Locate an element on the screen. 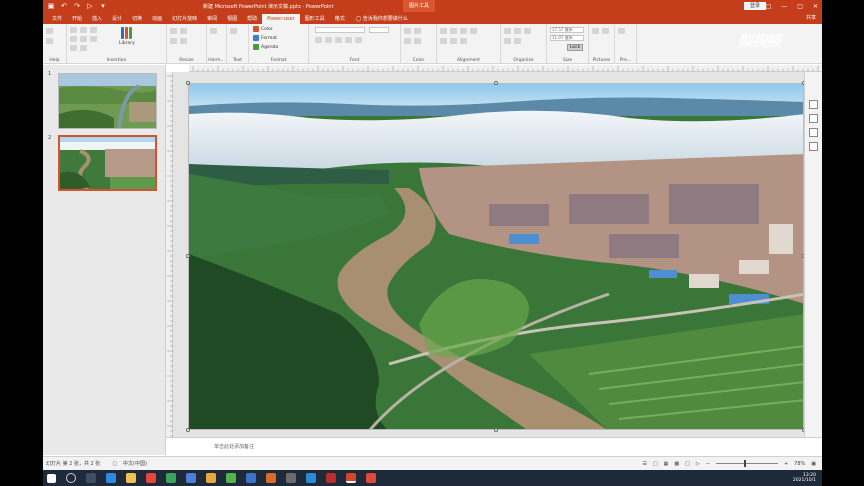 This screenshot has width=864, height=486. language-indicator: 中文(中国) is located at coordinates (135, 463).